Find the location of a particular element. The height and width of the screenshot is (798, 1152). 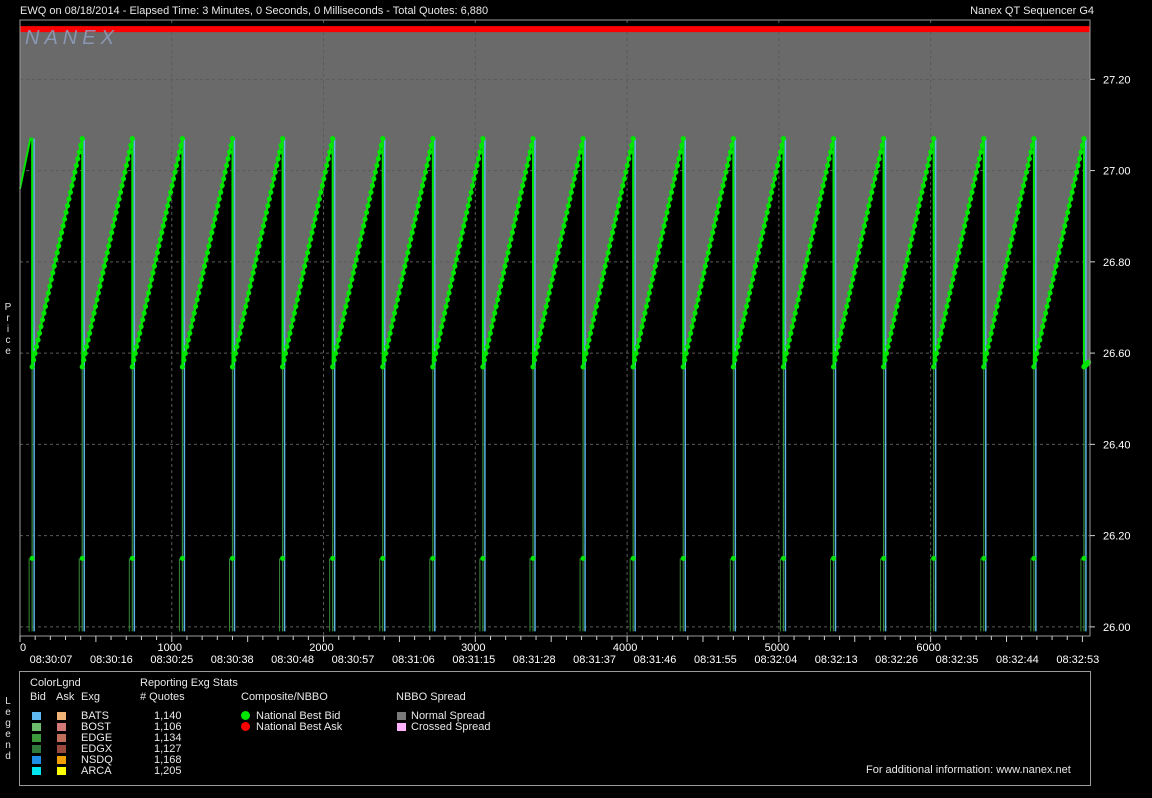

crossed-spread-swatch is located at coordinates (401, 727).